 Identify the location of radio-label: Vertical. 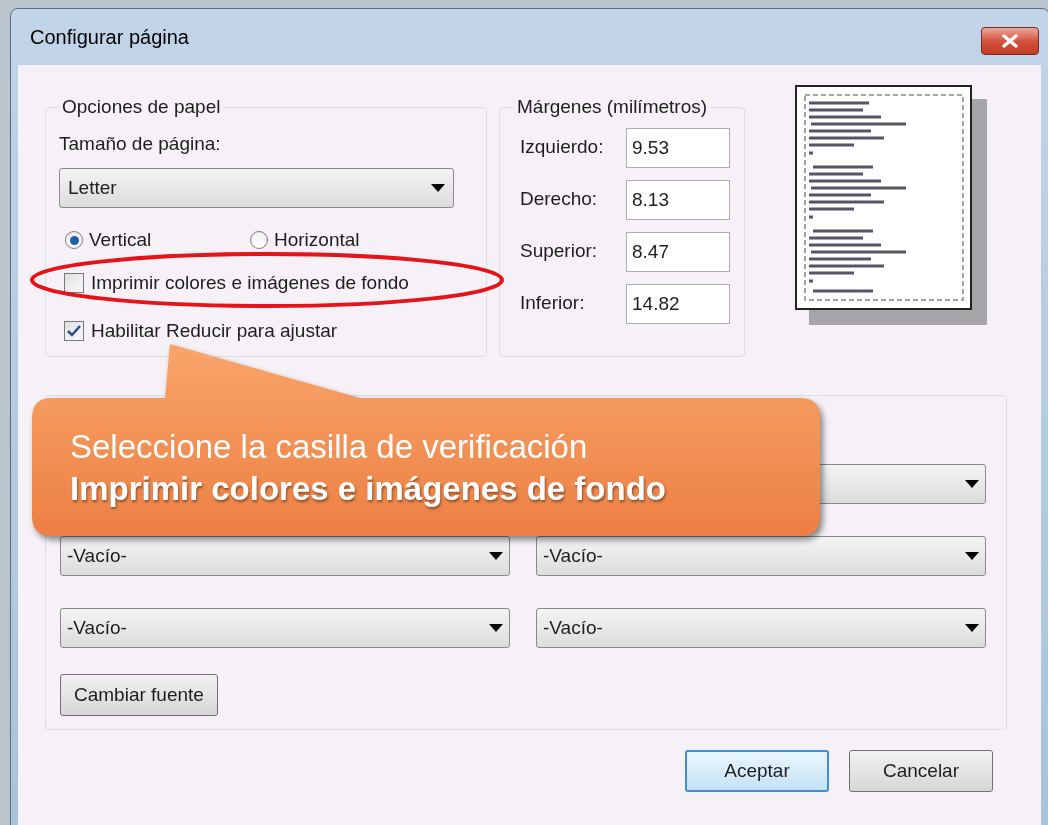
(120, 240).